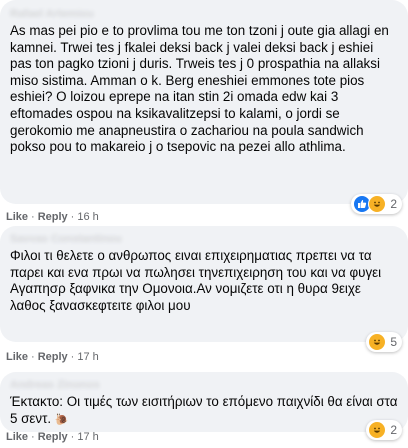 This screenshot has height=448, width=408. I want to click on comment-author: Savvas Constantinou, so click(204, 239).